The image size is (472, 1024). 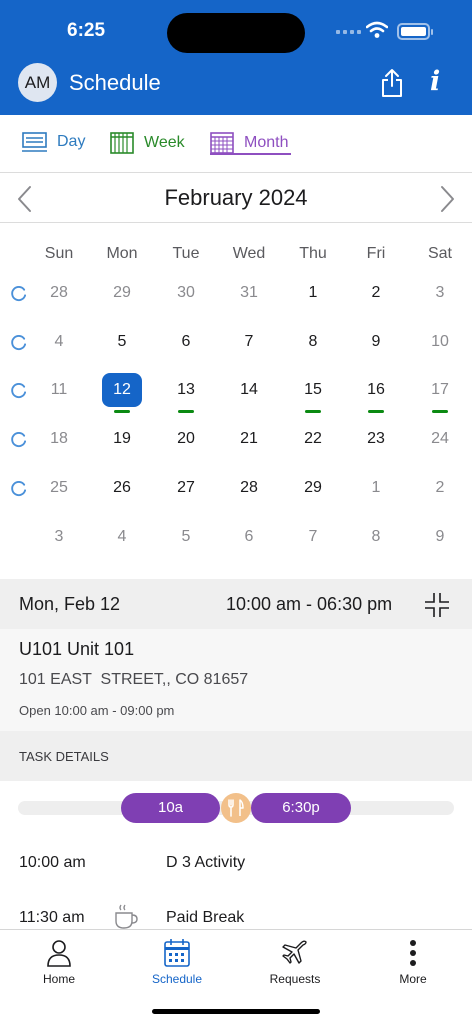 What do you see at coordinates (59, 953) in the screenshot?
I see `person-icon` at bounding box center [59, 953].